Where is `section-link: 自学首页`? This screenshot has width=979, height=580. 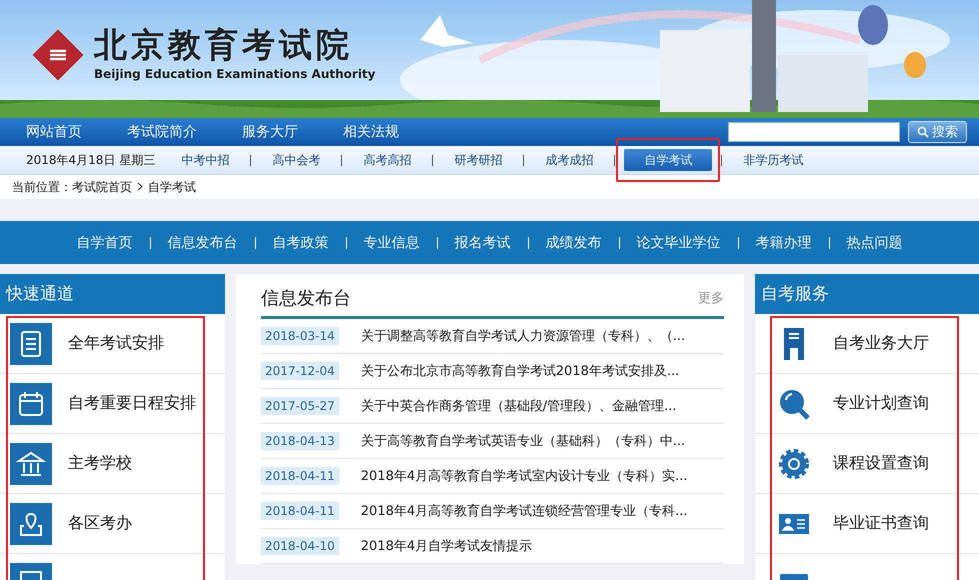 section-link: 自学首页 is located at coordinates (105, 243).